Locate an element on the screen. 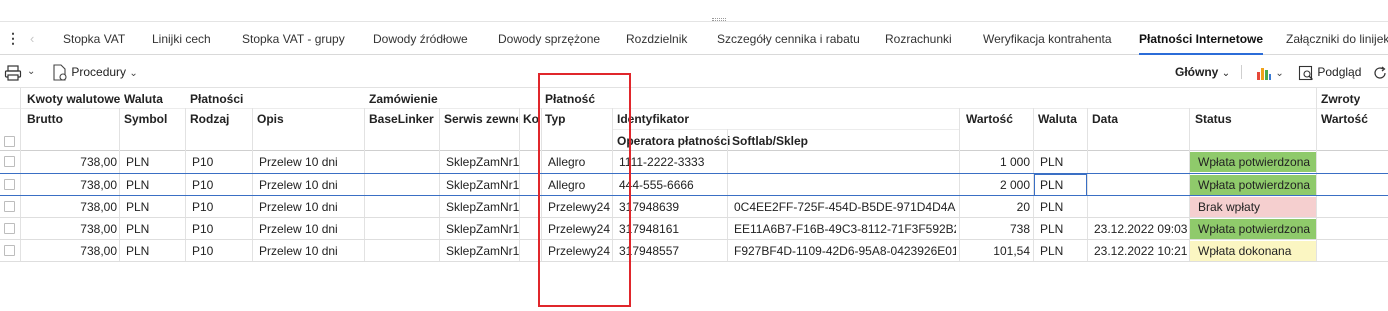 This screenshot has height=311, width=1388. tab-stopka-vat: Stopka VAT is located at coordinates (94, 39).